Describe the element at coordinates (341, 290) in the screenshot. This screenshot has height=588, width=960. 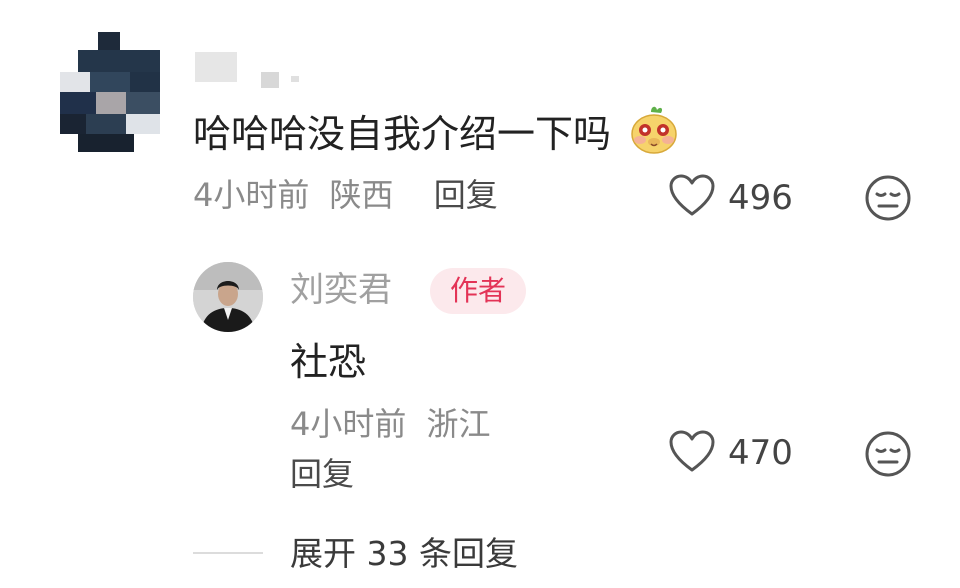
I see `author-username: 刘奕君` at that location.